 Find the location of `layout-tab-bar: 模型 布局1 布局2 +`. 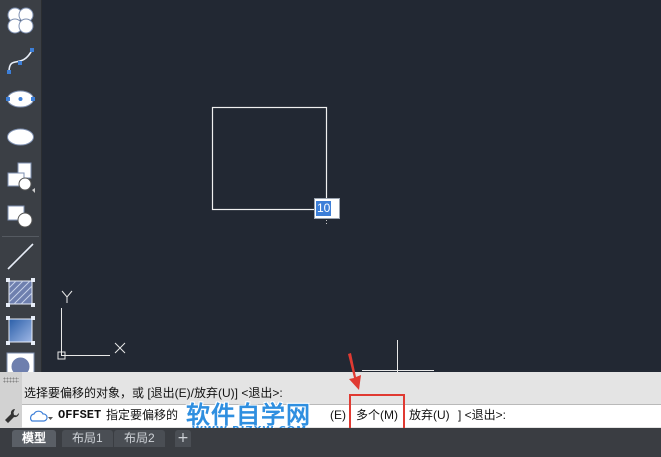

layout-tab-bar: 模型 布局1 布局2 + is located at coordinates (330, 442).